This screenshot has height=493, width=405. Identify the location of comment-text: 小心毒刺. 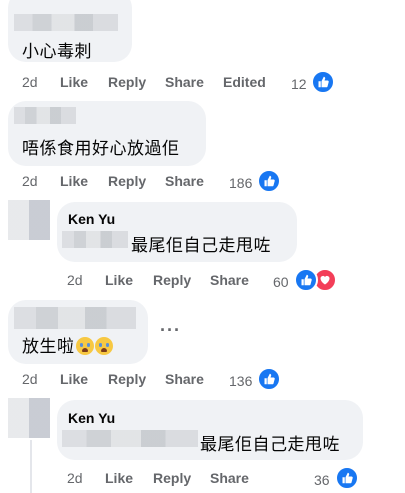
(57, 51).